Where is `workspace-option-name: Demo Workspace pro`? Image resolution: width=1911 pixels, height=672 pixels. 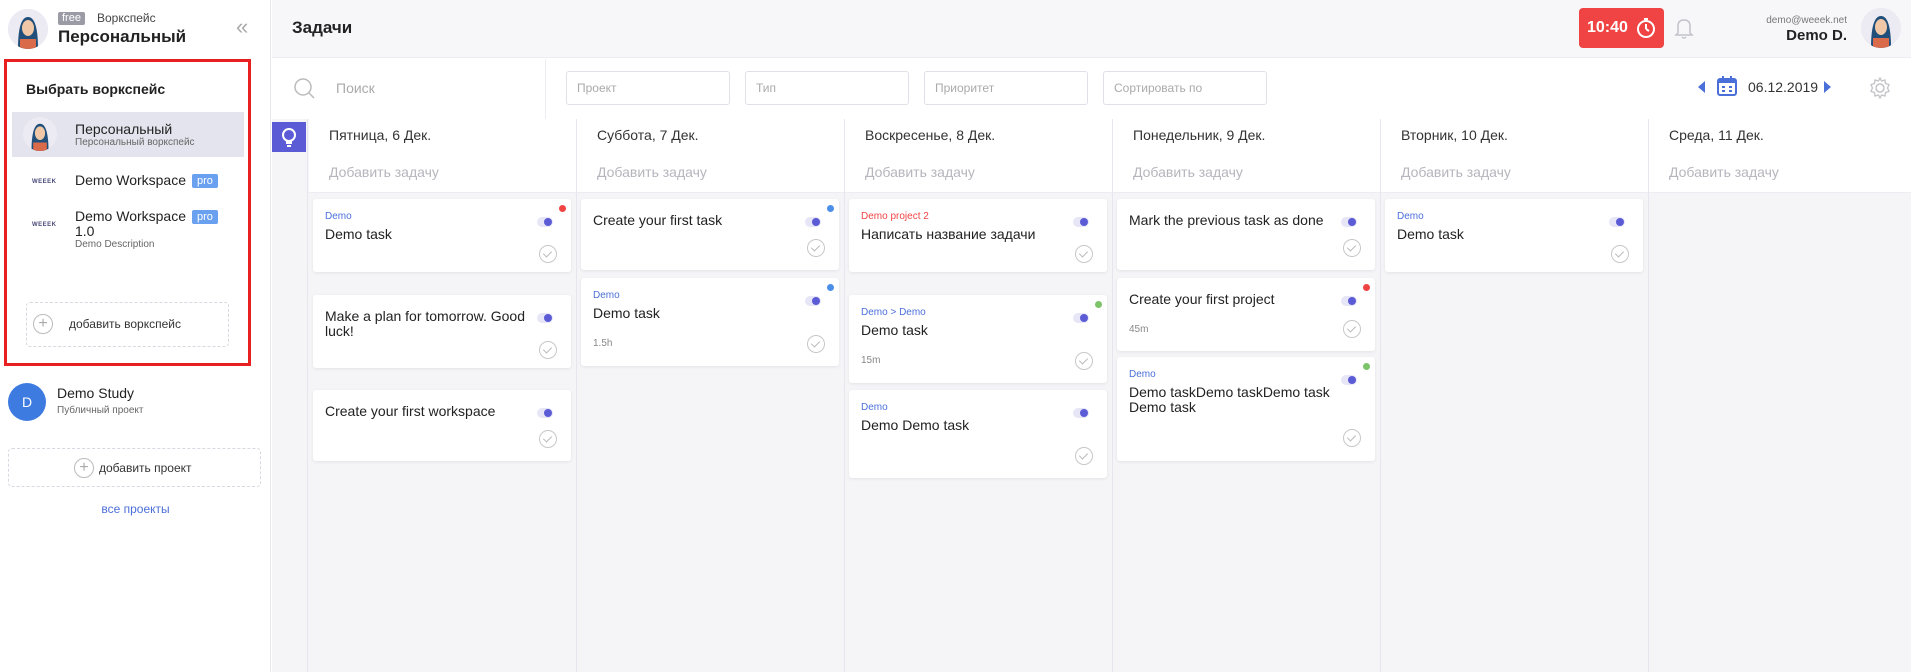 workspace-option-name: Demo Workspace pro is located at coordinates (146, 180).